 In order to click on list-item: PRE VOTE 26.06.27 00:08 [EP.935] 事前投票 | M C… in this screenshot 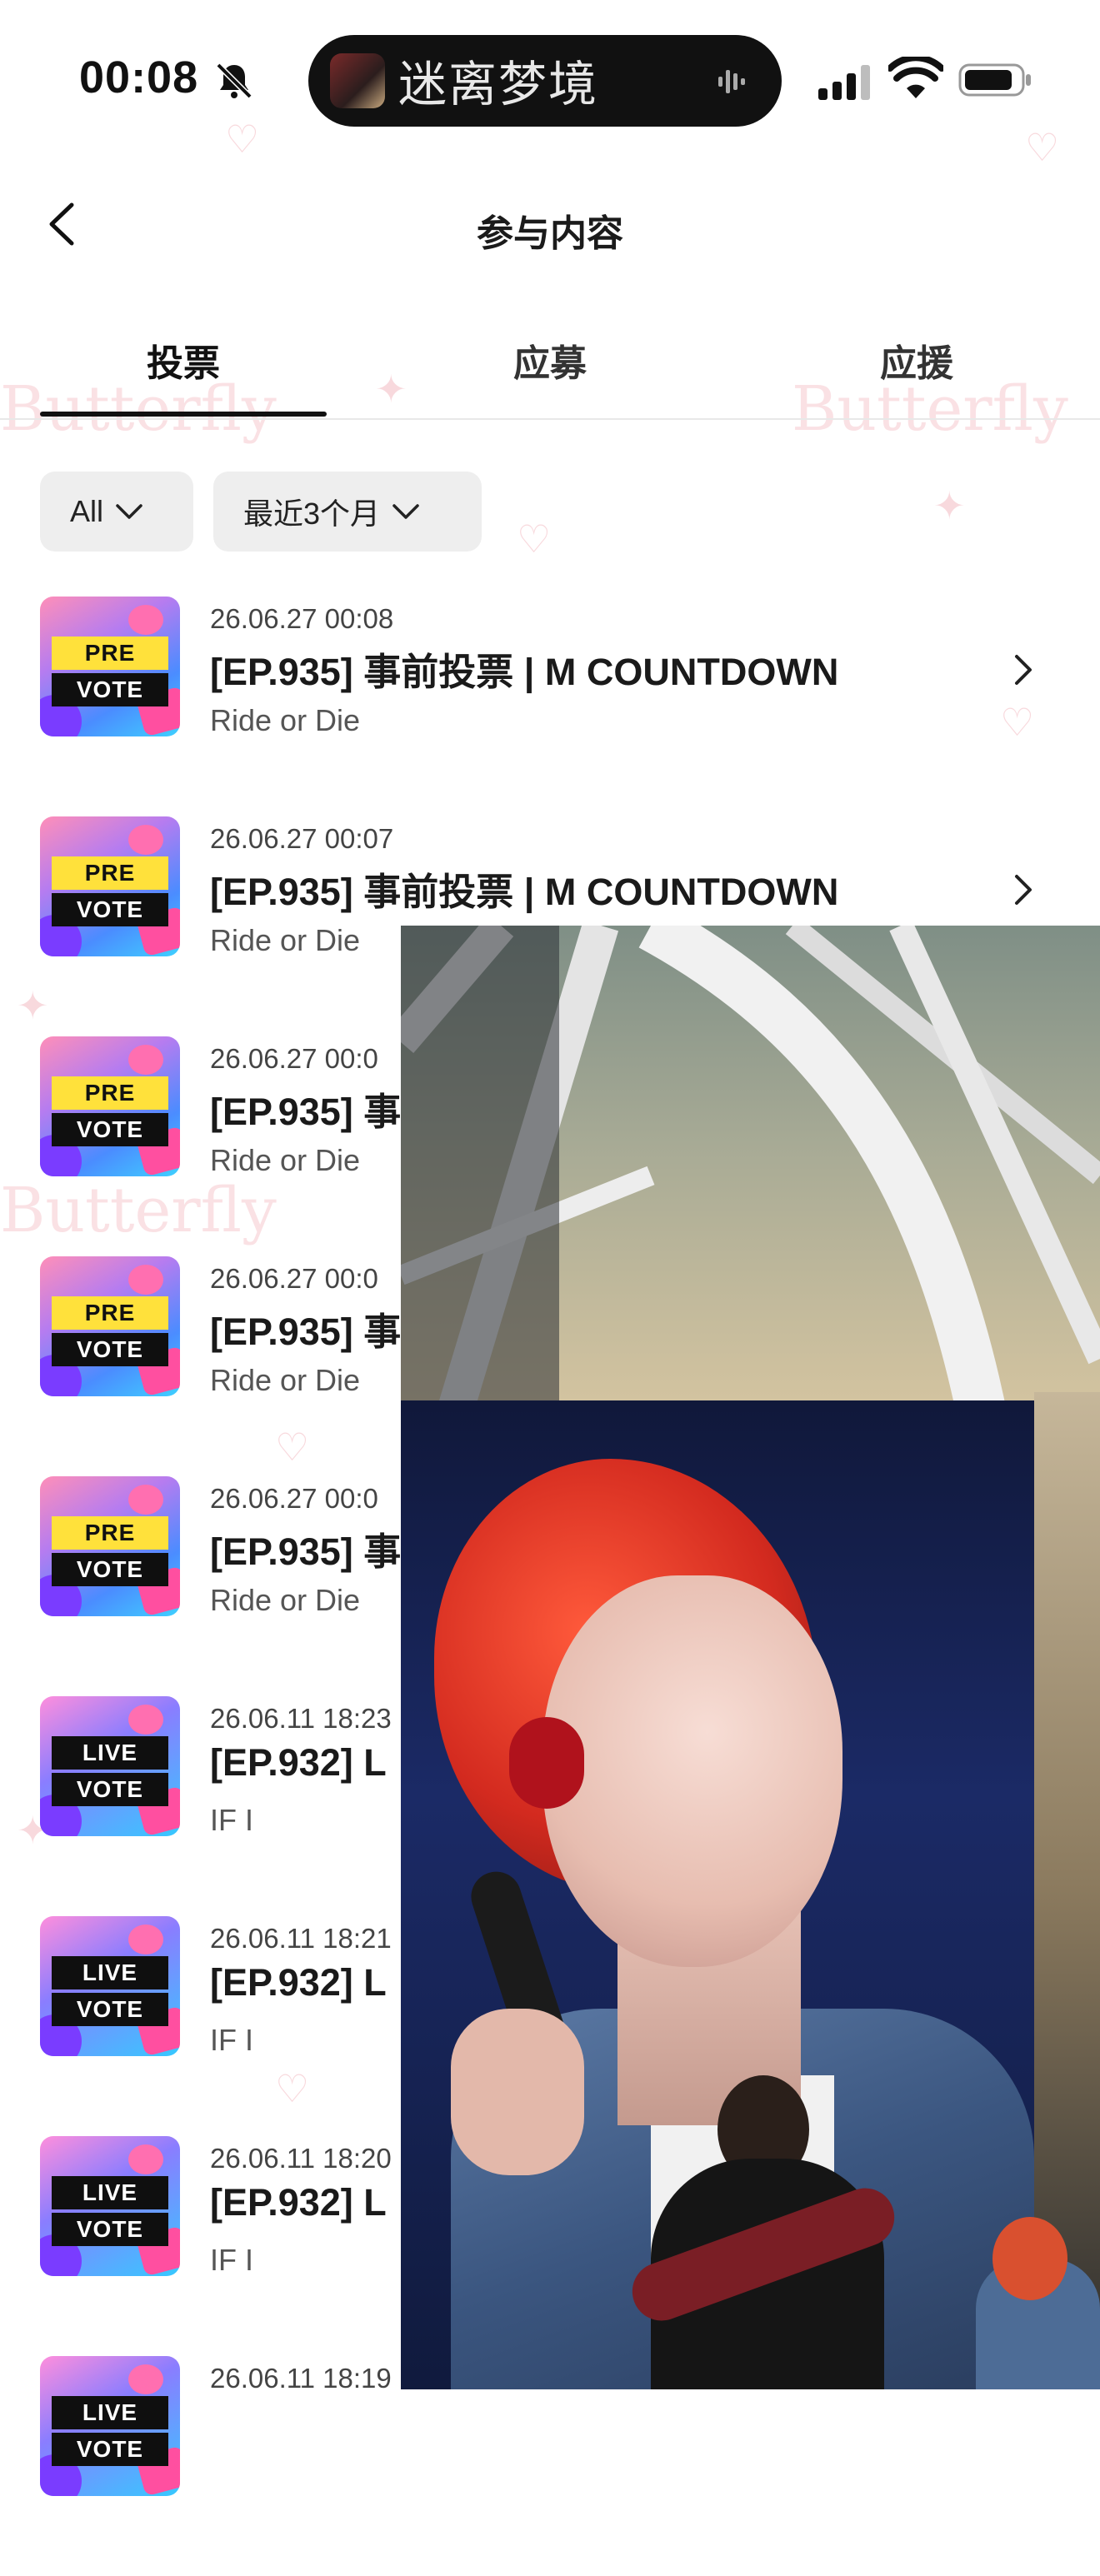, I will do `click(550, 706)`.